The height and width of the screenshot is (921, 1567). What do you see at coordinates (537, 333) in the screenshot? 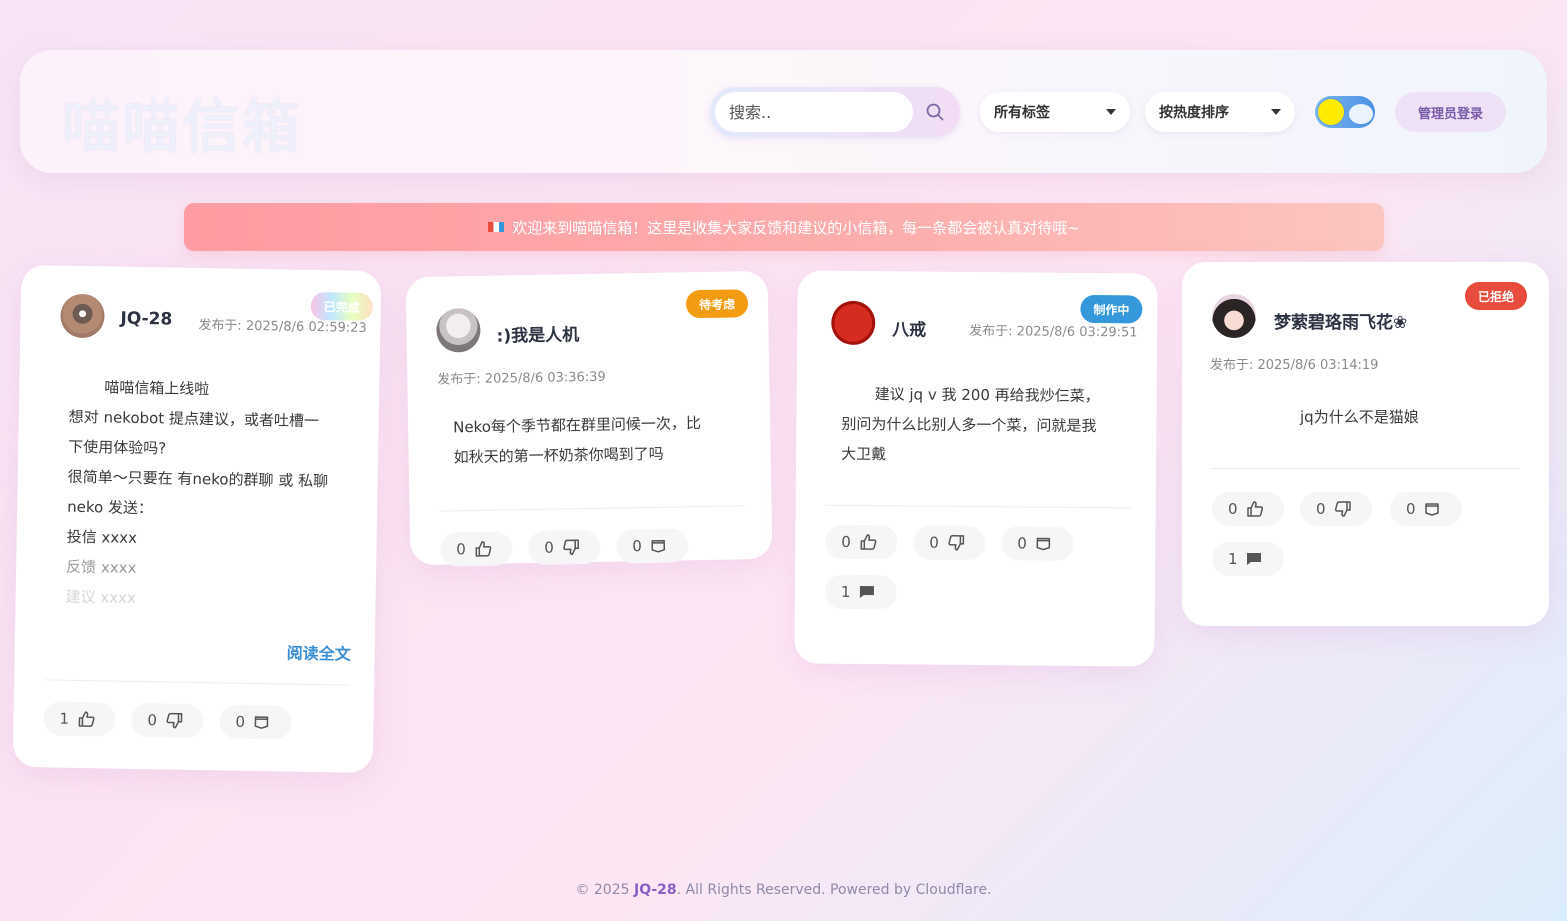
I see `author-name: :)我是人机` at bounding box center [537, 333].